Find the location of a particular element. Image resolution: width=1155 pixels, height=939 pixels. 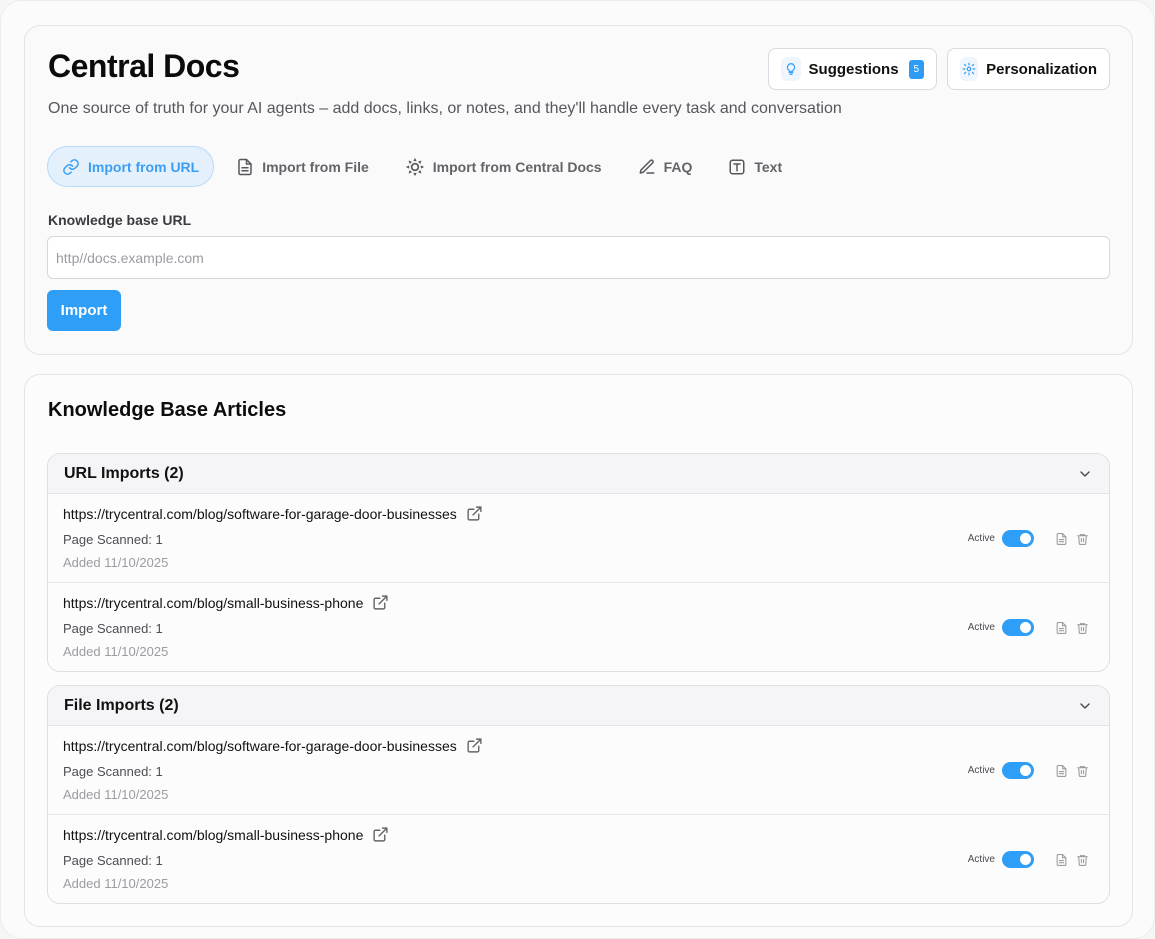

tab-import-from-file: Import from File is located at coordinates (302, 166).